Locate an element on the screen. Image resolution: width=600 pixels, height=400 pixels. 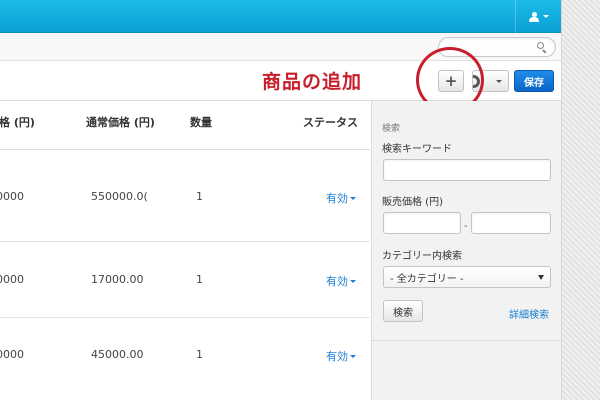
search-icon is located at coordinates (542, 48).